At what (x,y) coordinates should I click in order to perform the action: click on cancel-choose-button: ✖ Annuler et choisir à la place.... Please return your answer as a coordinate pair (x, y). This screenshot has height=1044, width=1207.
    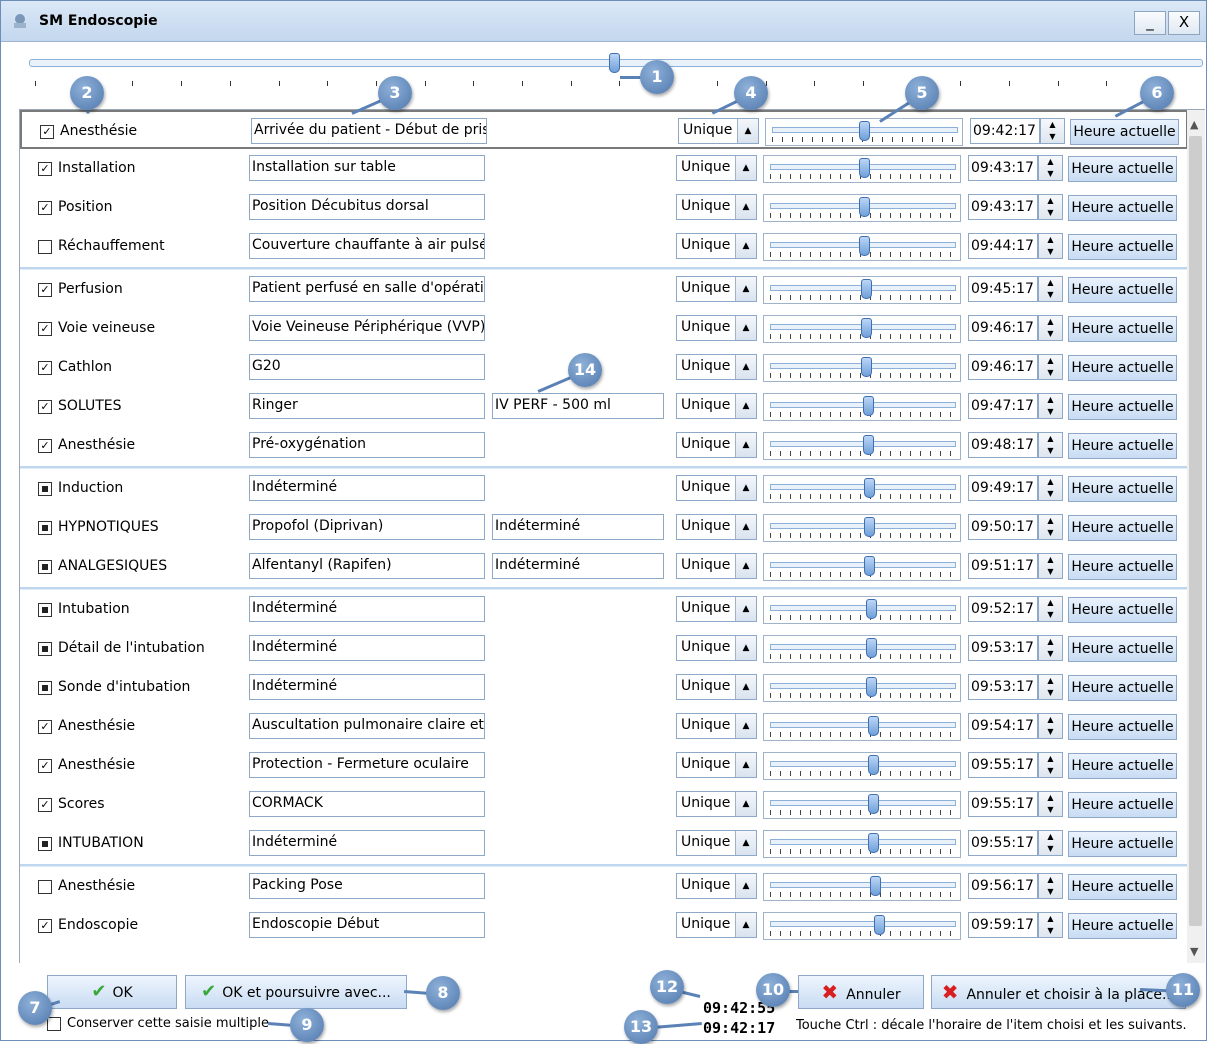
    Looking at the image, I should click on (1058, 992).